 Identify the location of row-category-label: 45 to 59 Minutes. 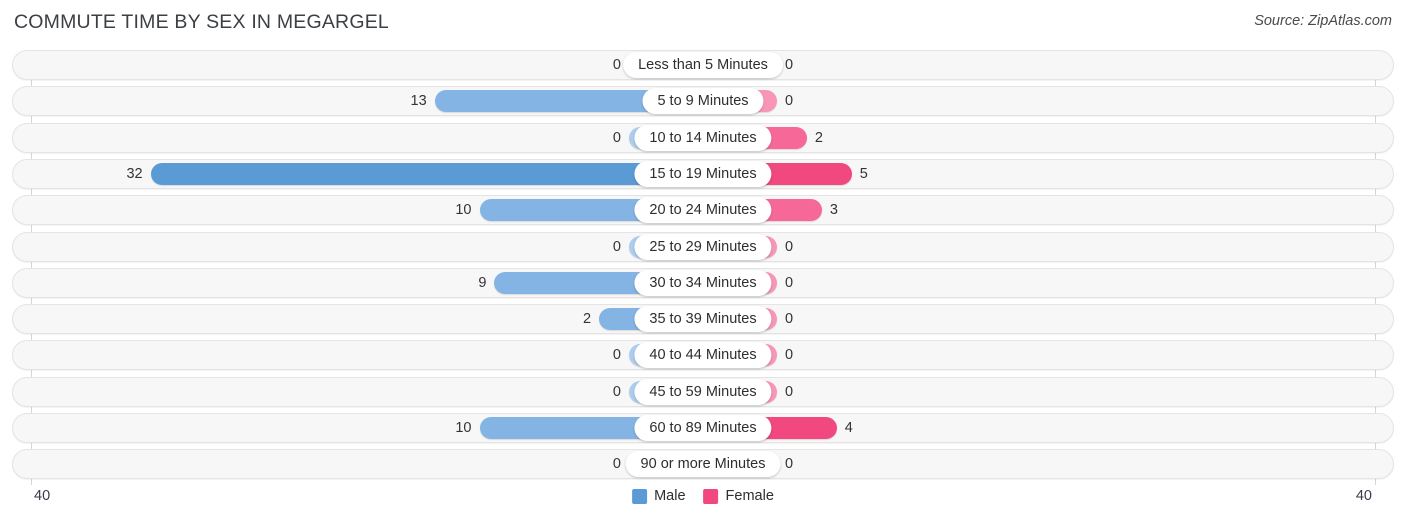
(703, 391).